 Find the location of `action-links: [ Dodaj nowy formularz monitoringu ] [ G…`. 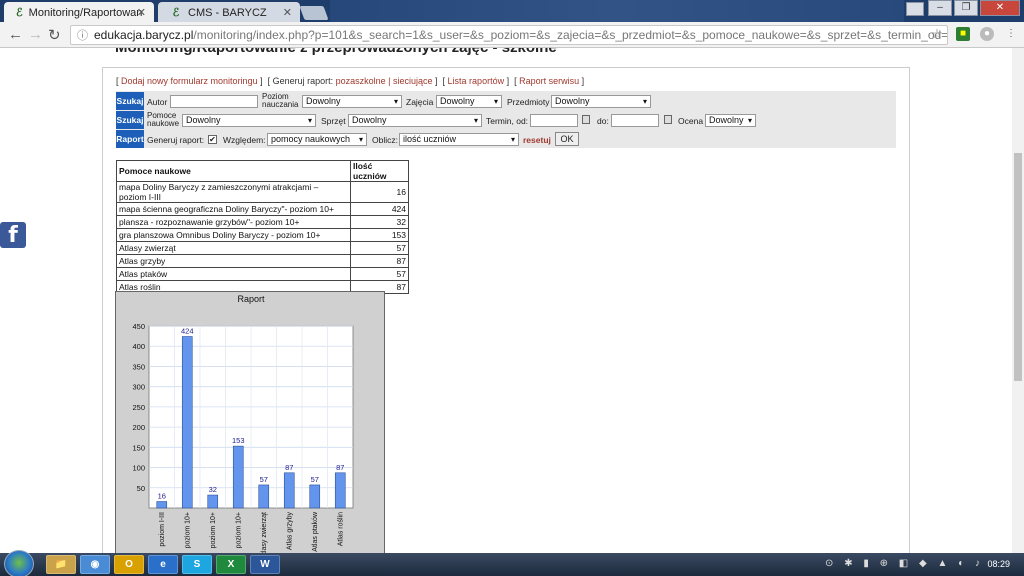

action-links: [ Dodaj nowy formularz monitoringu ] [ G… is located at coordinates (350, 81).